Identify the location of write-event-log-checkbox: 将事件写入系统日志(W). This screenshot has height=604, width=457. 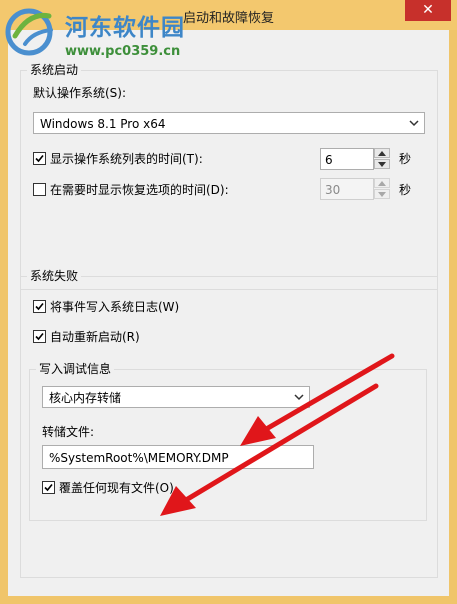
(106, 307).